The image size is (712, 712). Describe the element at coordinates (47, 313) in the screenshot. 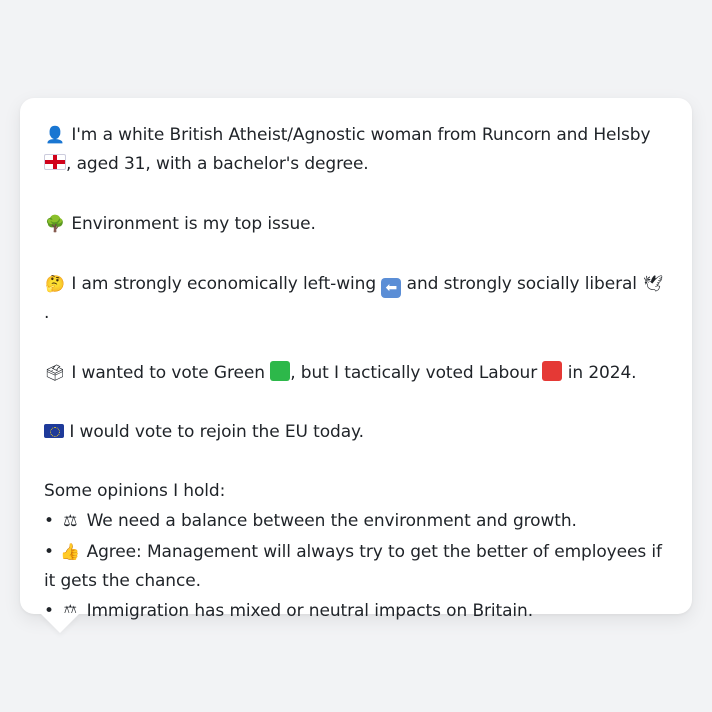

I see `ideology-period: .` at that location.